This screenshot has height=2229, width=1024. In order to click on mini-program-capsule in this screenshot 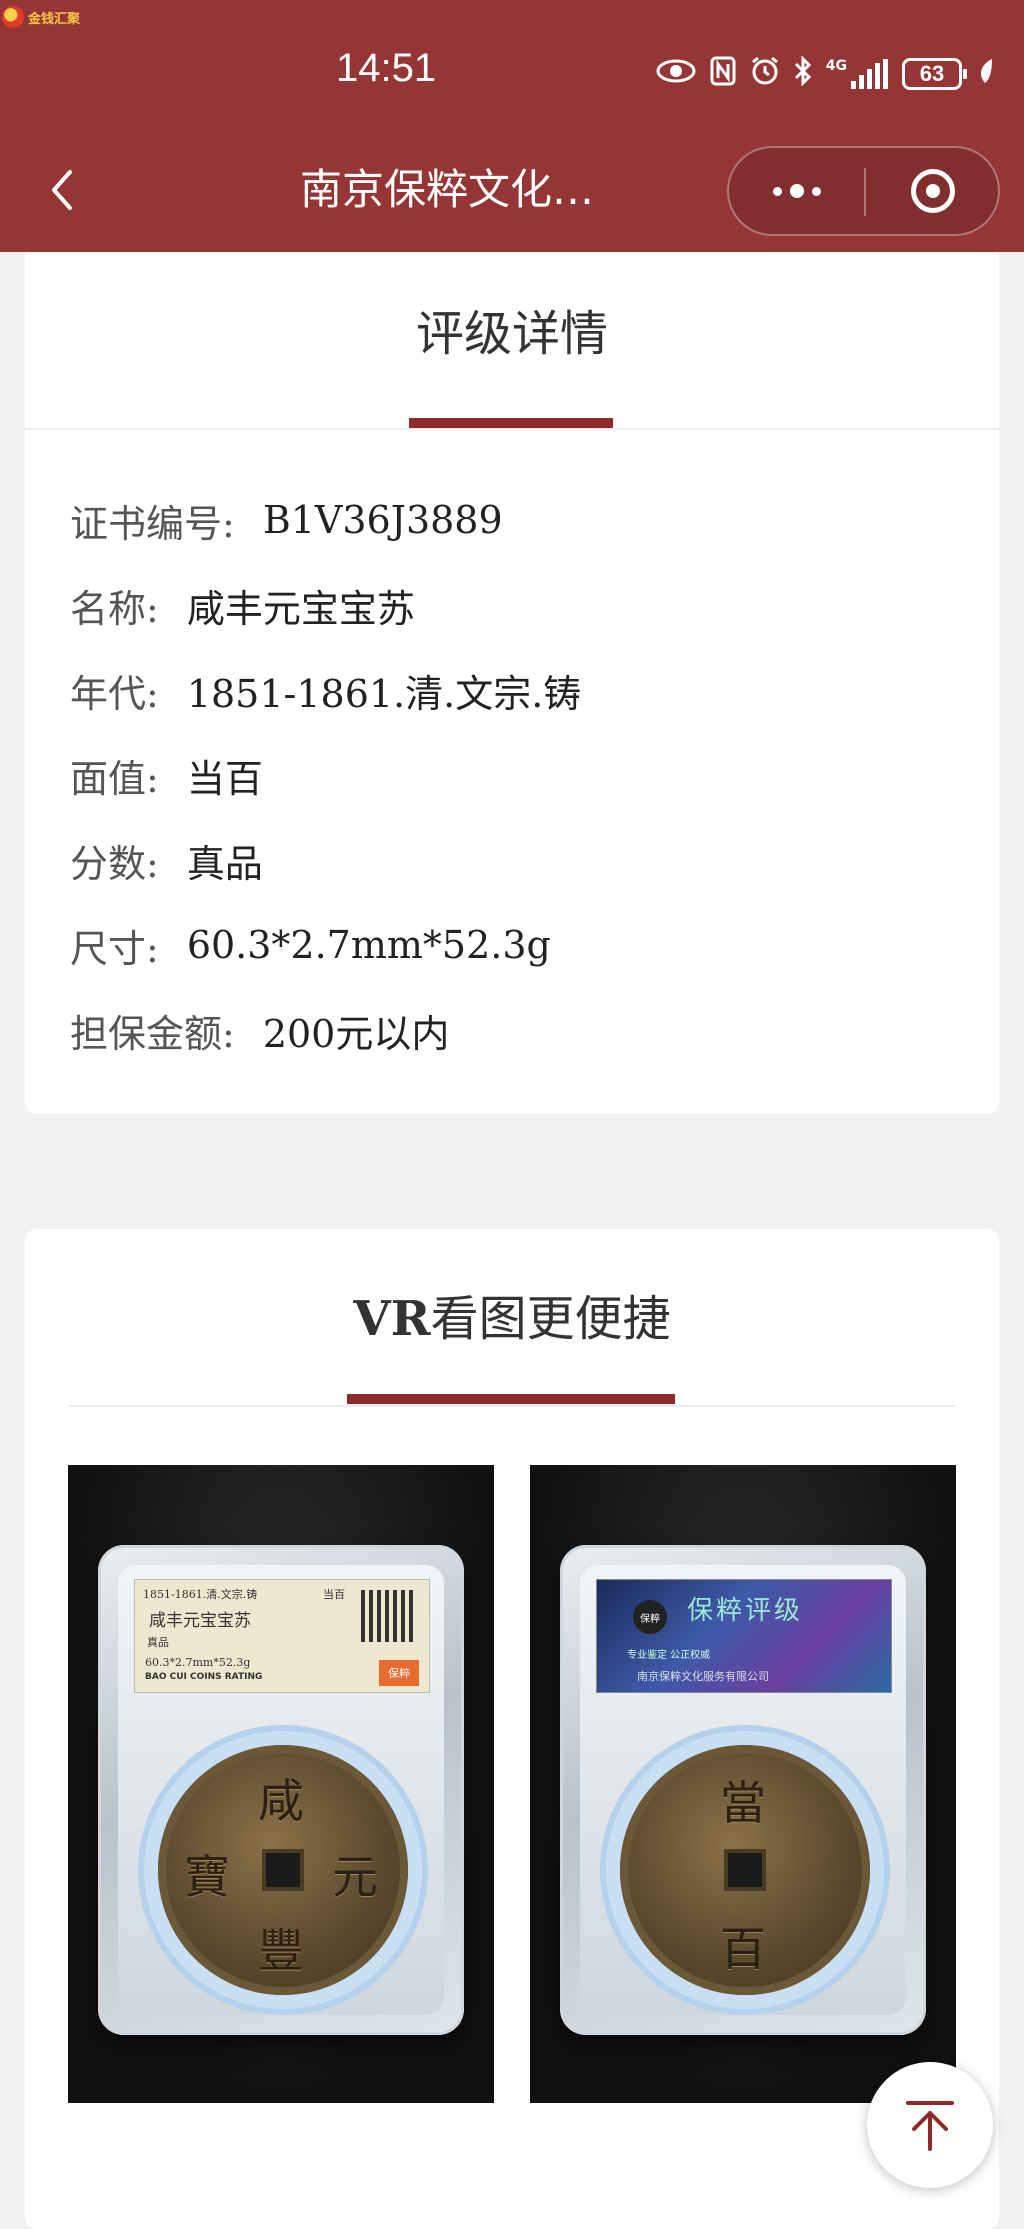, I will do `click(863, 191)`.